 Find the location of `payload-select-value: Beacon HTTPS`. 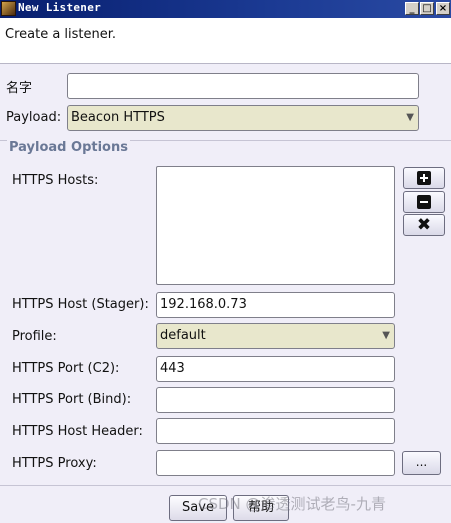

payload-select-value: Beacon HTTPS is located at coordinates (118, 117).